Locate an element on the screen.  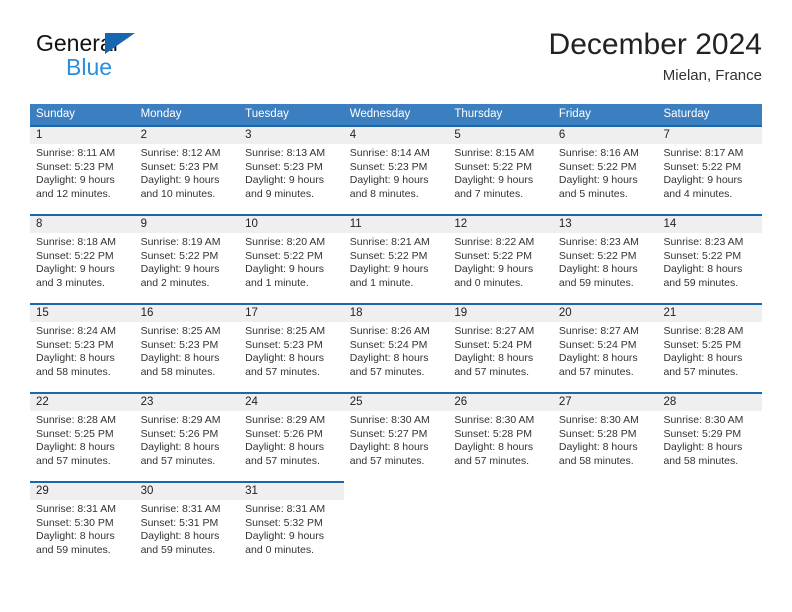
calendar-empty-cell is located at coordinates (605, 525).